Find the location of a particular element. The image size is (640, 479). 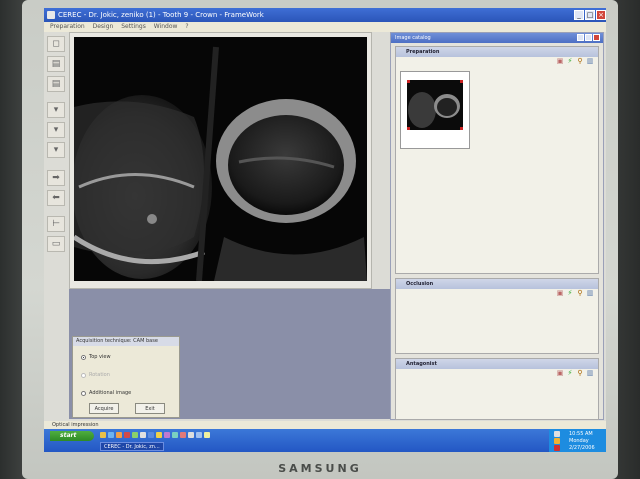

menu-settings: Settings is located at coordinates (133, 26).